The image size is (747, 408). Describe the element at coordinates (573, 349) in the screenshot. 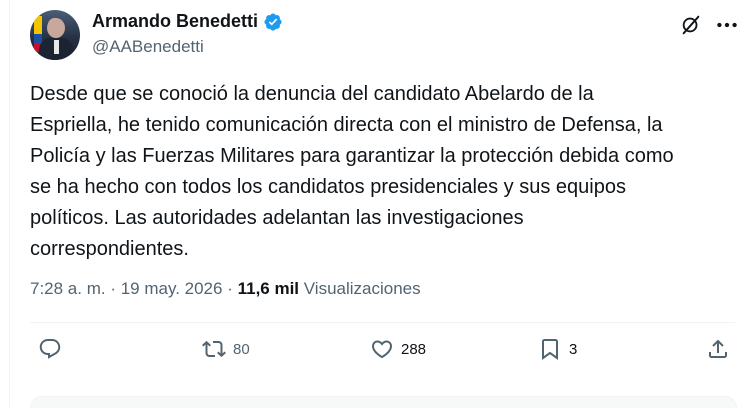

I see `bookmark-count: 3` at that location.